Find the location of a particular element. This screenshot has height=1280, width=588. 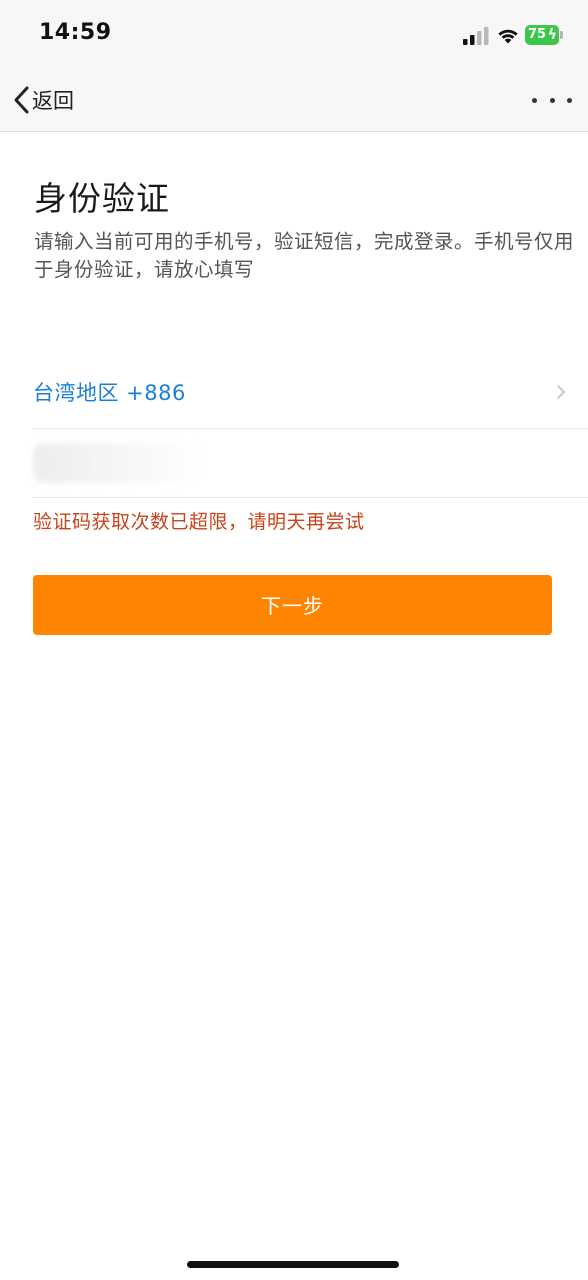

chevron-right-icon is located at coordinates (561, 392).